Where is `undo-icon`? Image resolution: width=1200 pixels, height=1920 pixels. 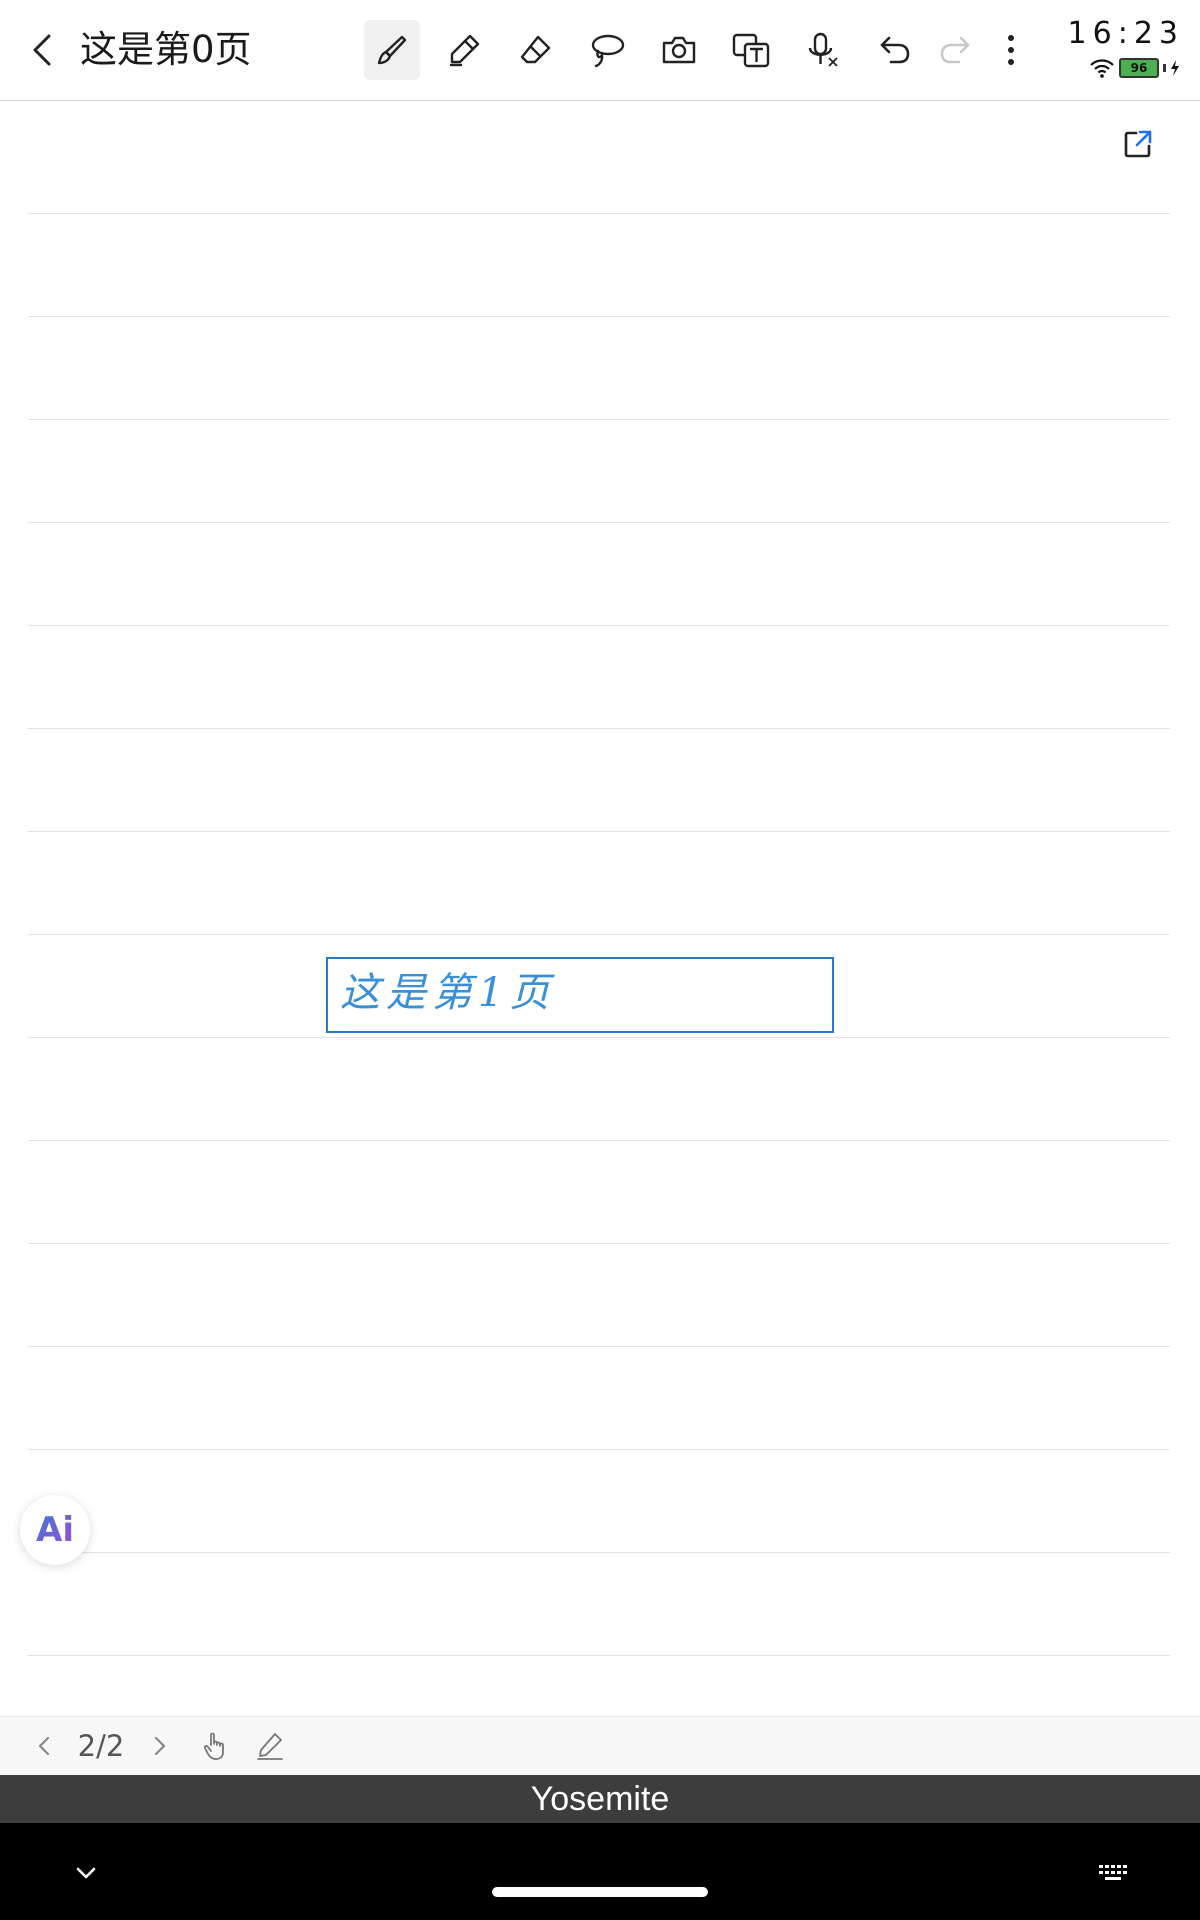 undo-icon is located at coordinates (895, 50).